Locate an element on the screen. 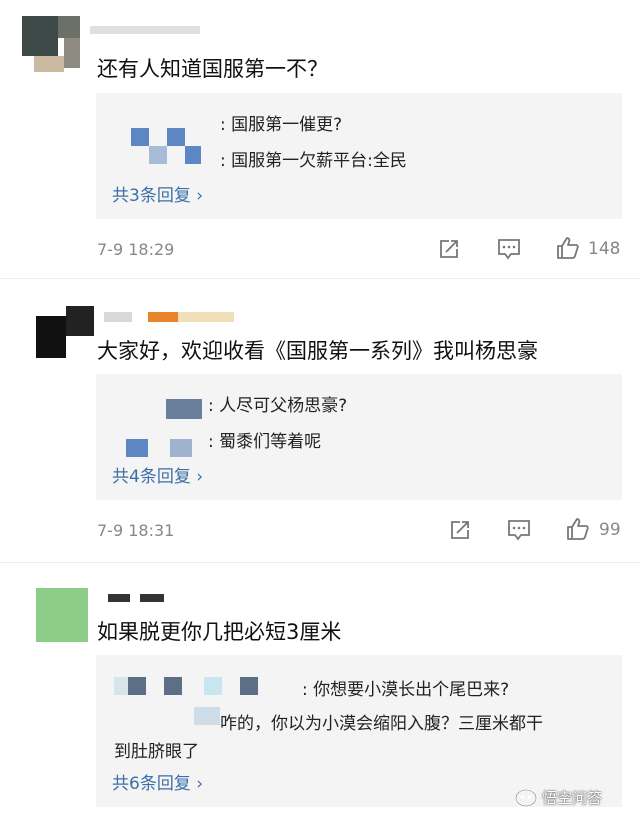 The image size is (640, 817). timestamp: 7-9 18:29 is located at coordinates (136, 249).